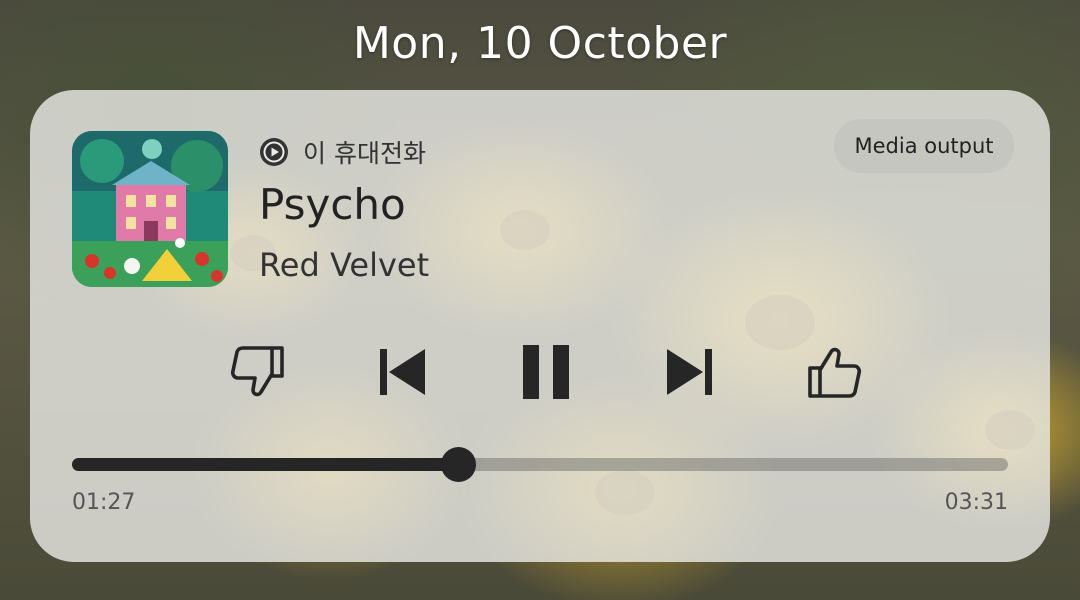 This screenshot has height=600, width=1080. Describe the element at coordinates (104, 502) in the screenshot. I see `elapsed-time: 01:27` at that location.